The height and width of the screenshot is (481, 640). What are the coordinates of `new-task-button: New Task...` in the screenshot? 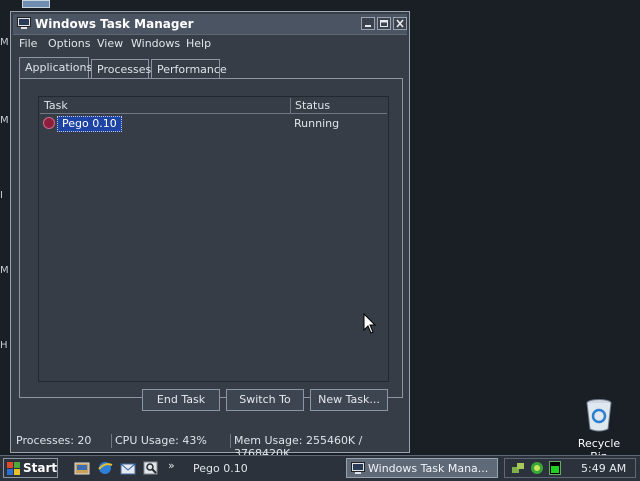 It's located at (349, 400).